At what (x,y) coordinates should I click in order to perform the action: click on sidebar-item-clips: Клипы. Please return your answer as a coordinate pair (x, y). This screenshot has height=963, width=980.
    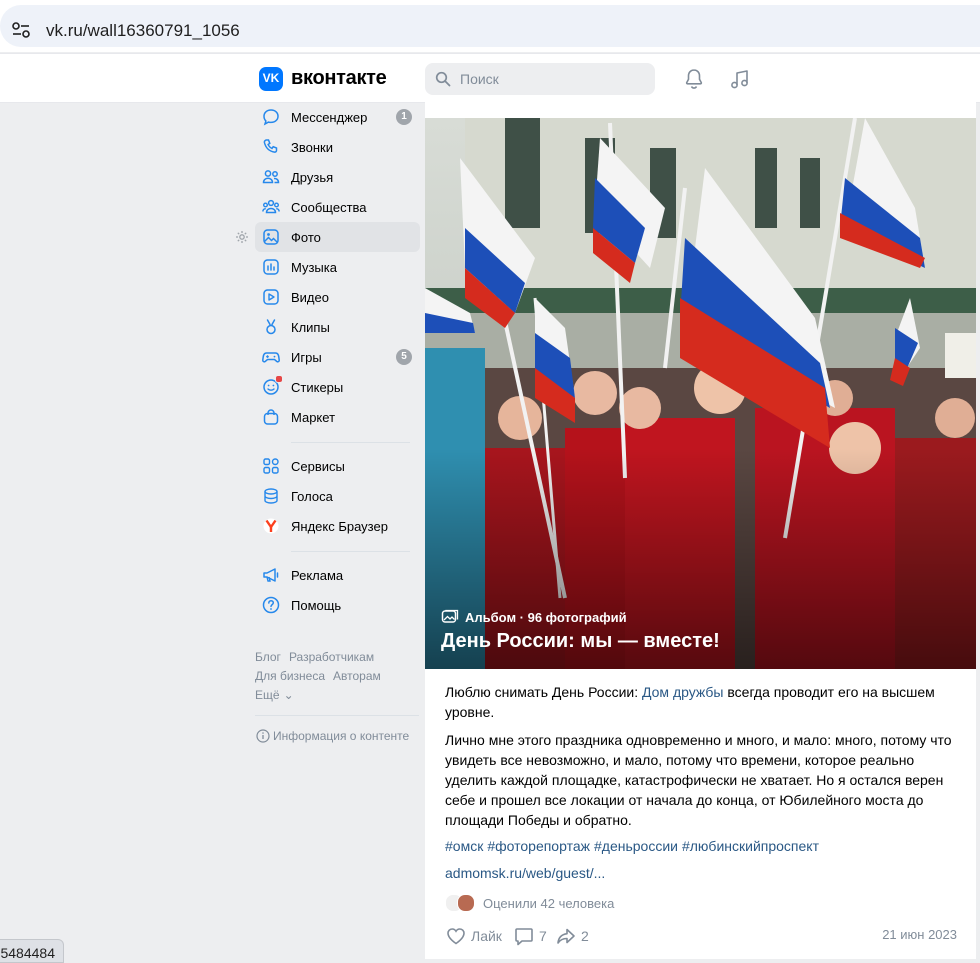
    Looking at the image, I should click on (337, 327).